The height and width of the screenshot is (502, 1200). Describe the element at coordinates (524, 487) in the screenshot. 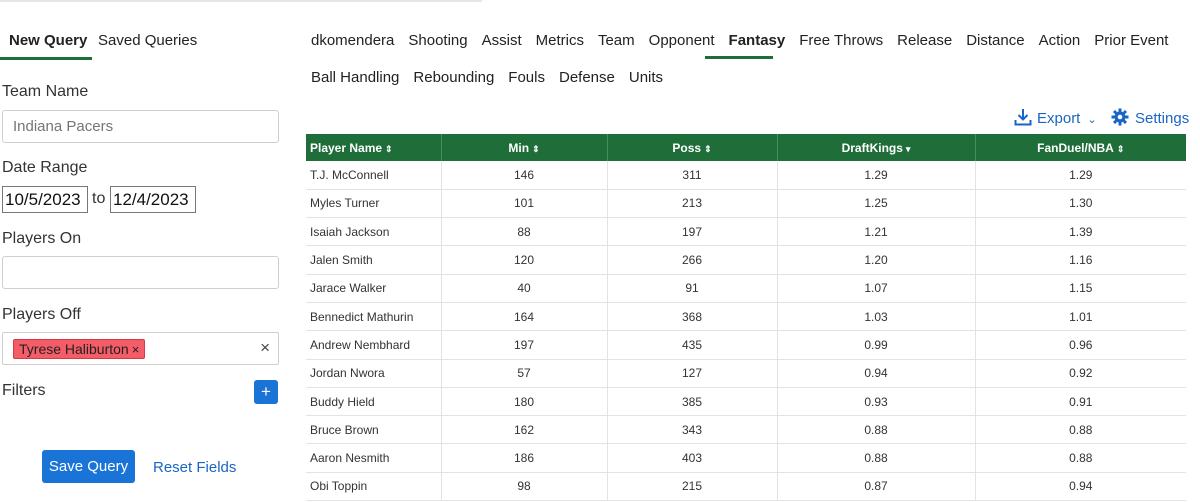

I see `stat-cell: 98` at that location.